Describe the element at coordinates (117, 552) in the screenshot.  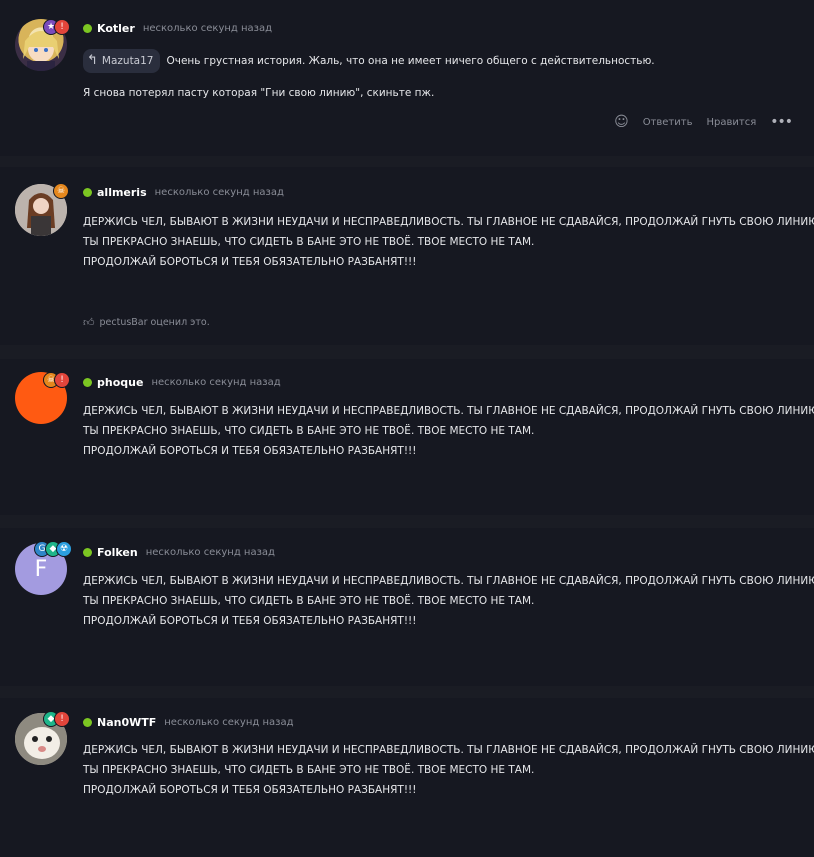
I see `author-name: Folken` at that location.